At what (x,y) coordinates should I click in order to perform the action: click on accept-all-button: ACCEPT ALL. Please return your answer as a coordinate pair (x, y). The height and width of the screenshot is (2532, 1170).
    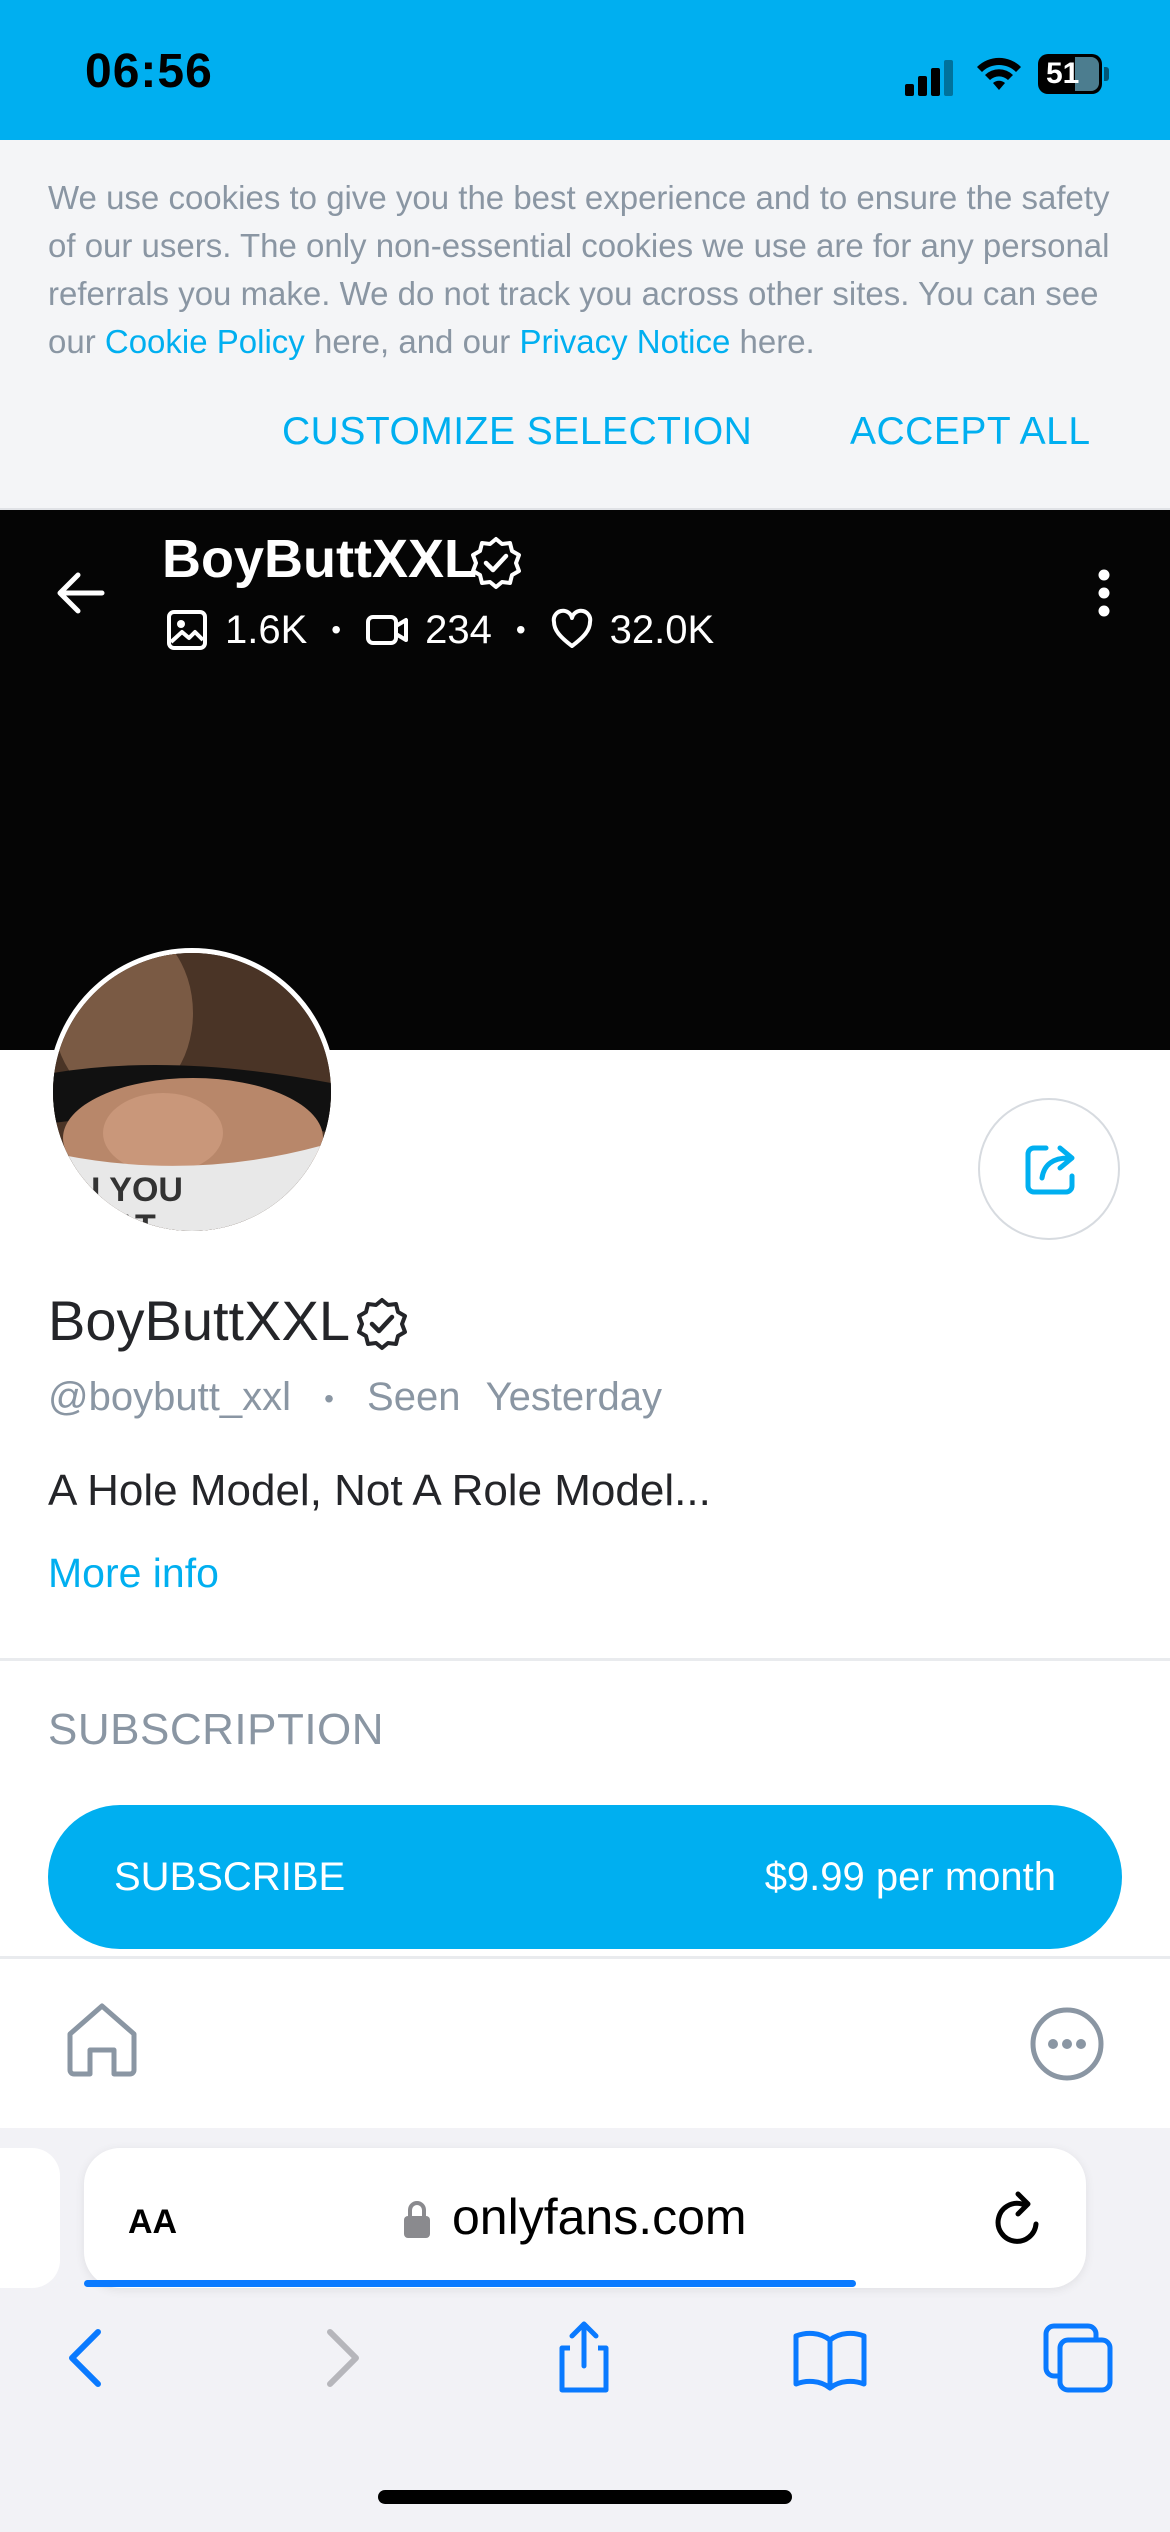
    Looking at the image, I should click on (970, 432).